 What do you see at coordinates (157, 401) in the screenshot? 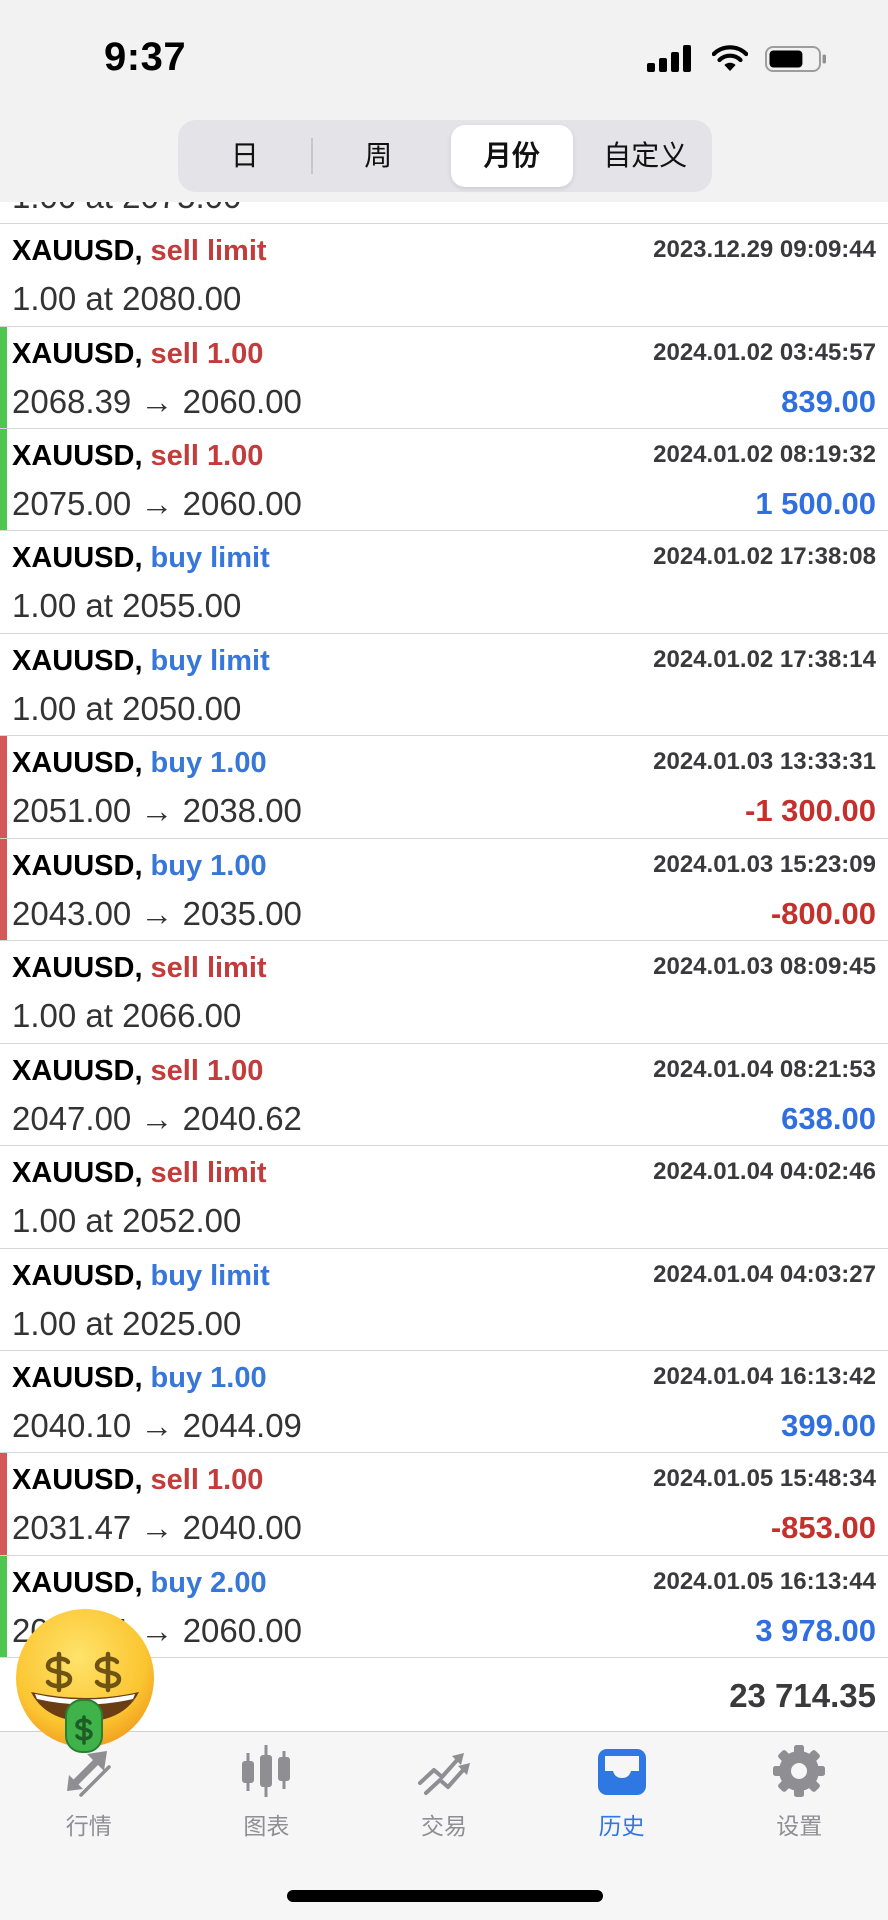
I see `row-details: 2068.39 → 2060.00` at bounding box center [157, 401].